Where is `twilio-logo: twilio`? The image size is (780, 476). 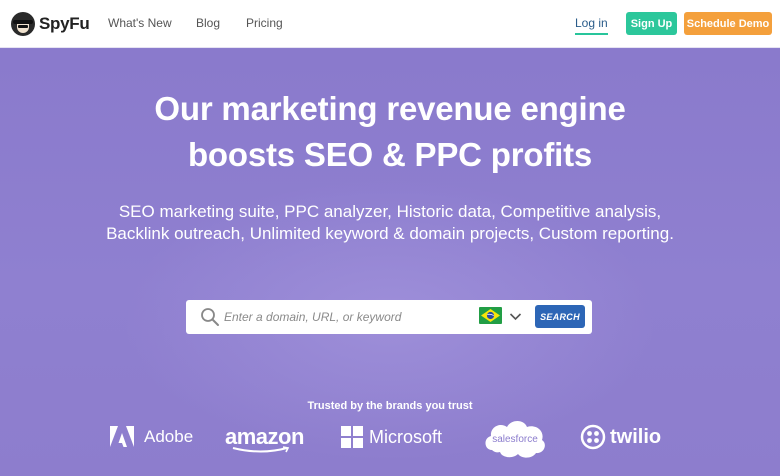
twilio-logo: twilio is located at coordinates (620, 437).